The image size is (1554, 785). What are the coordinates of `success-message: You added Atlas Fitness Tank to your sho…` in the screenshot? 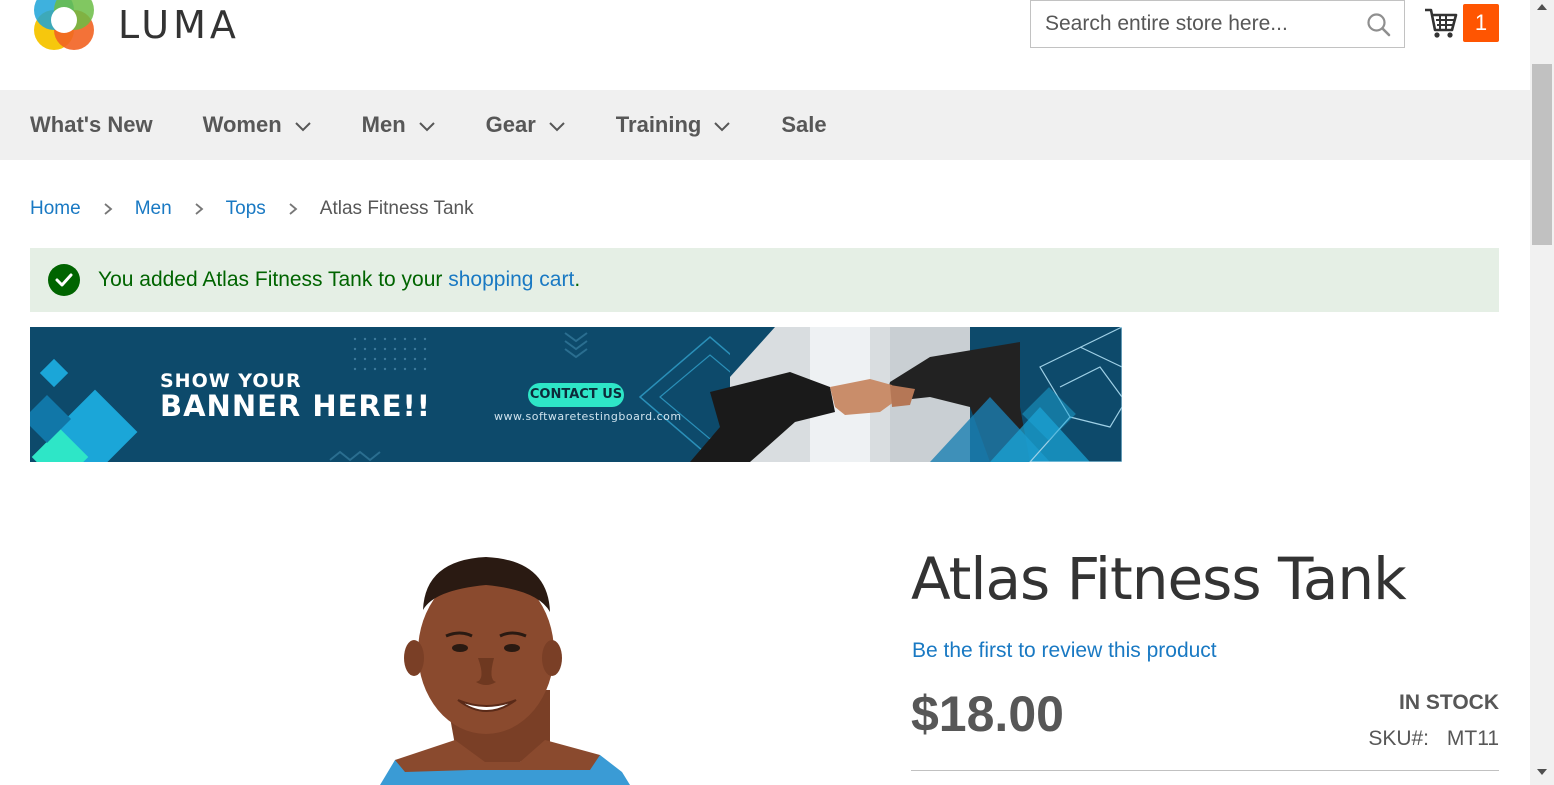 It's located at (764, 280).